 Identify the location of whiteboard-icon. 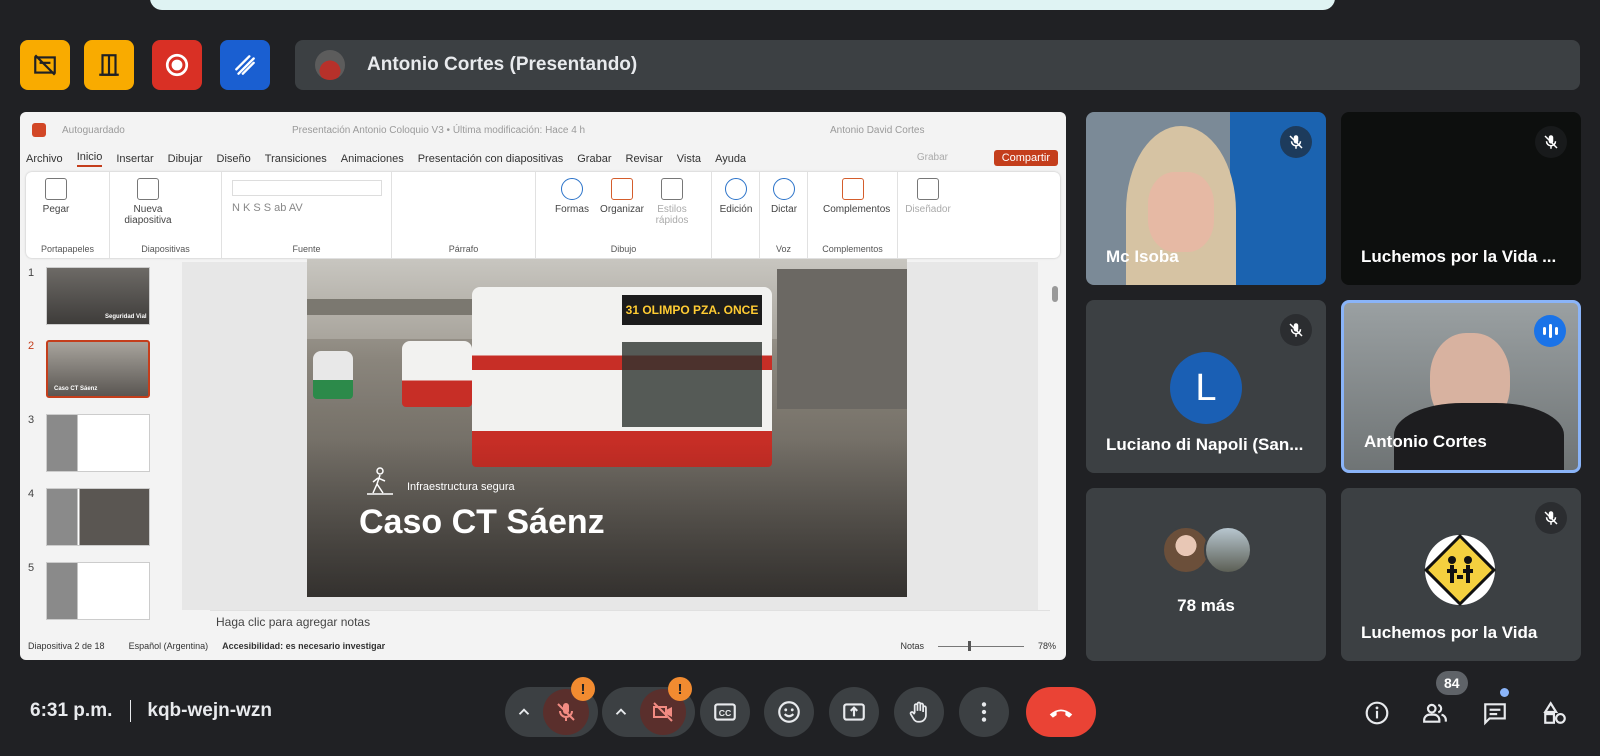
(245, 65).